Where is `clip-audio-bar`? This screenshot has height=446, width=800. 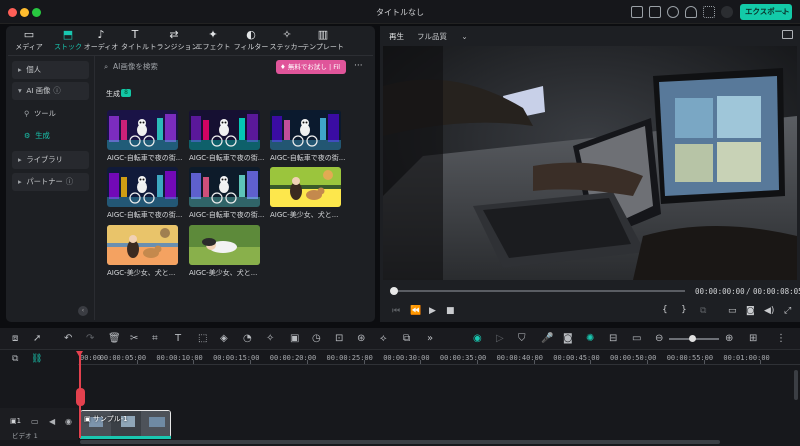 clip-audio-bar is located at coordinates (125, 437).